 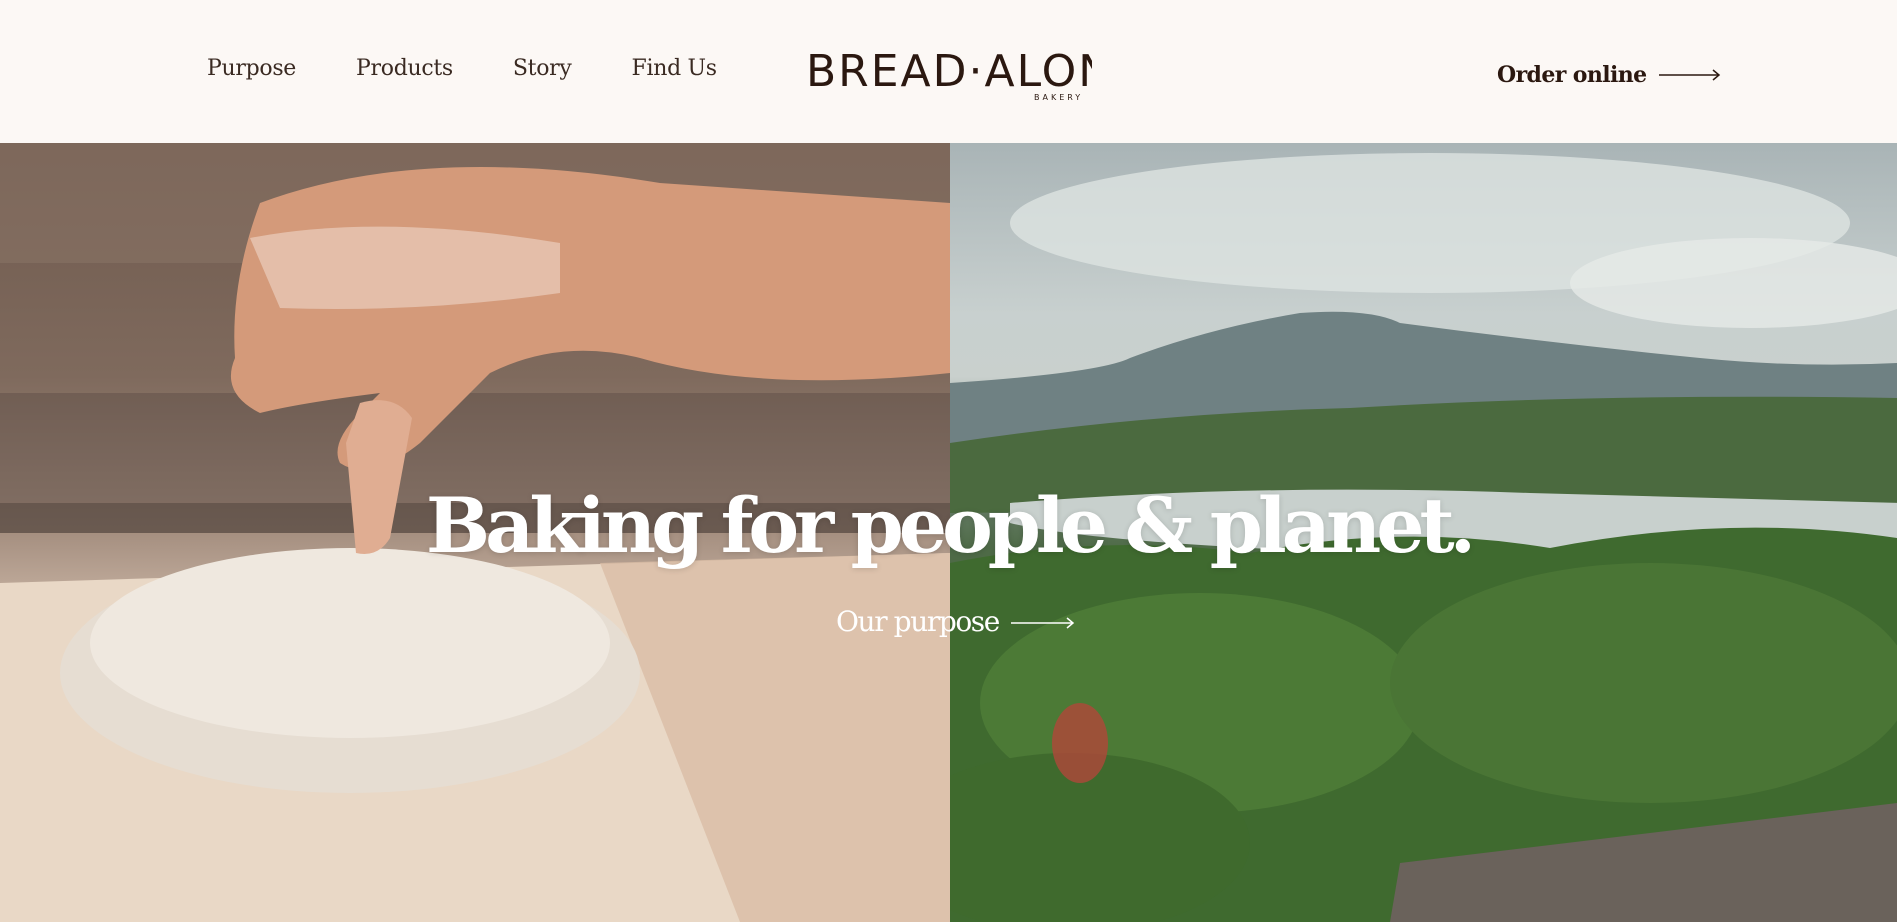 What do you see at coordinates (950, 525) in the screenshot?
I see `hero-title: Baking for people & planet.` at bounding box center [950, 525].